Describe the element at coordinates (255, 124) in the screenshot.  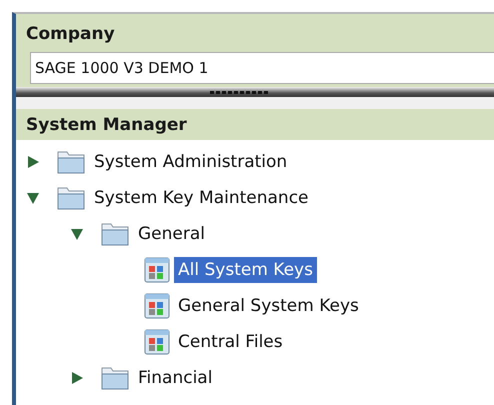
I see `panel-header: System Manager` at that location.